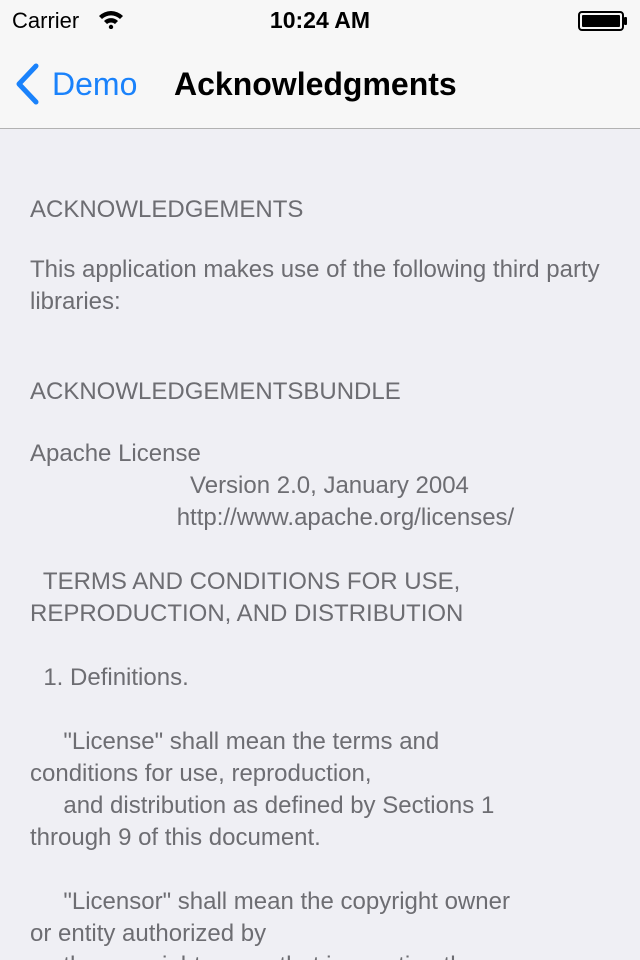 Image resolution: width=640 pixels, height=960 pixels. I want to click on status-time: 10:24 AM, so click(320, 20).